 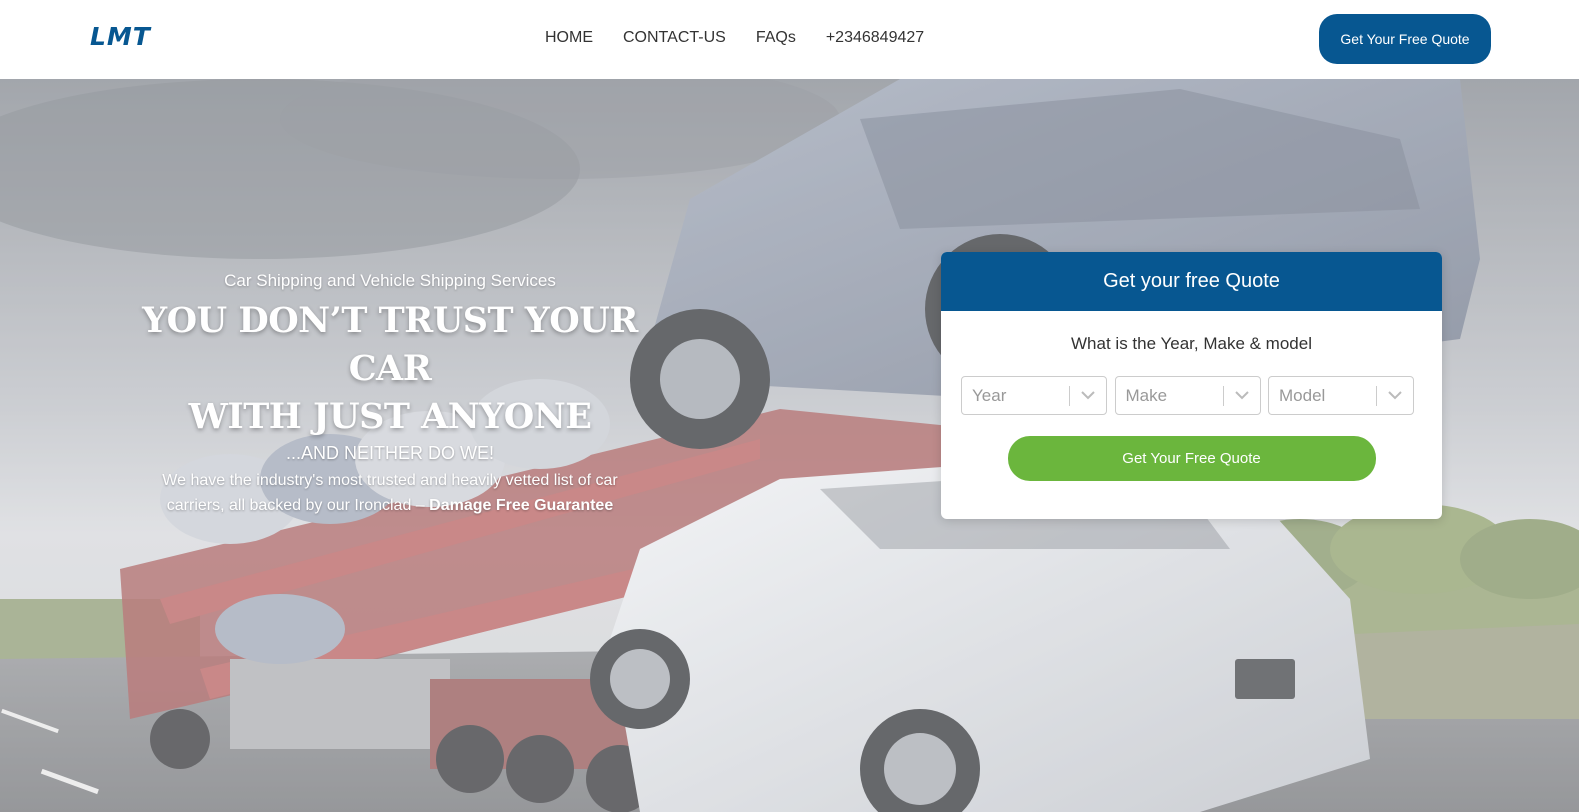 I want to click on year-select: Year, so click(x=1034, y=395).